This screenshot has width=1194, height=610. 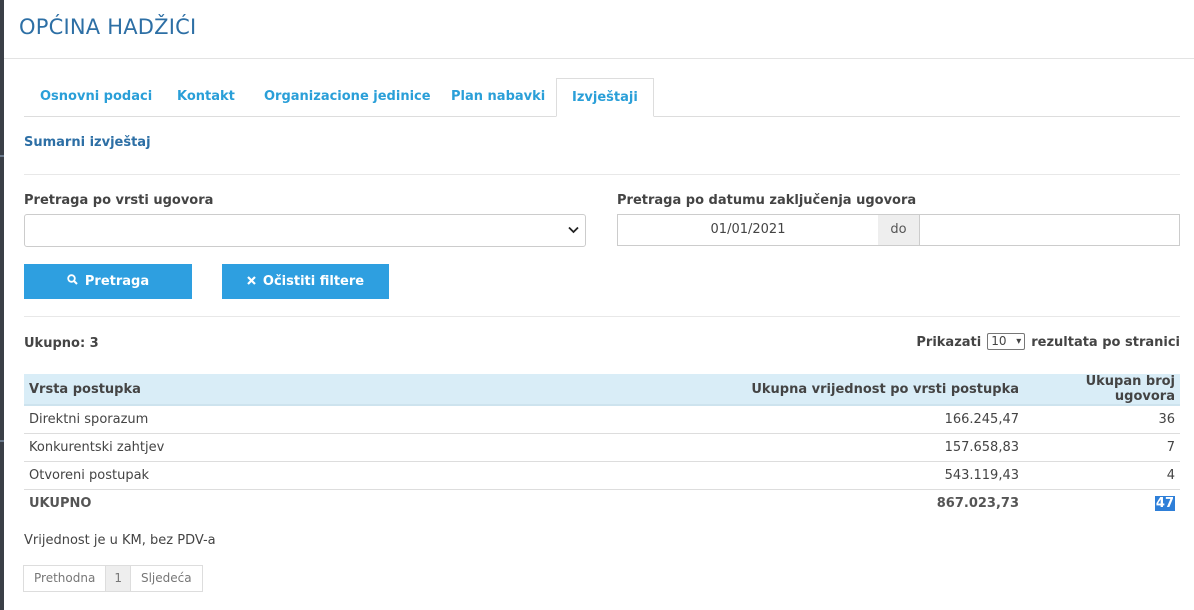 What do you see at coordinates (573, 230) in the screenshot?
I see `chevron-down-icon` at bounding box center [573, 230].